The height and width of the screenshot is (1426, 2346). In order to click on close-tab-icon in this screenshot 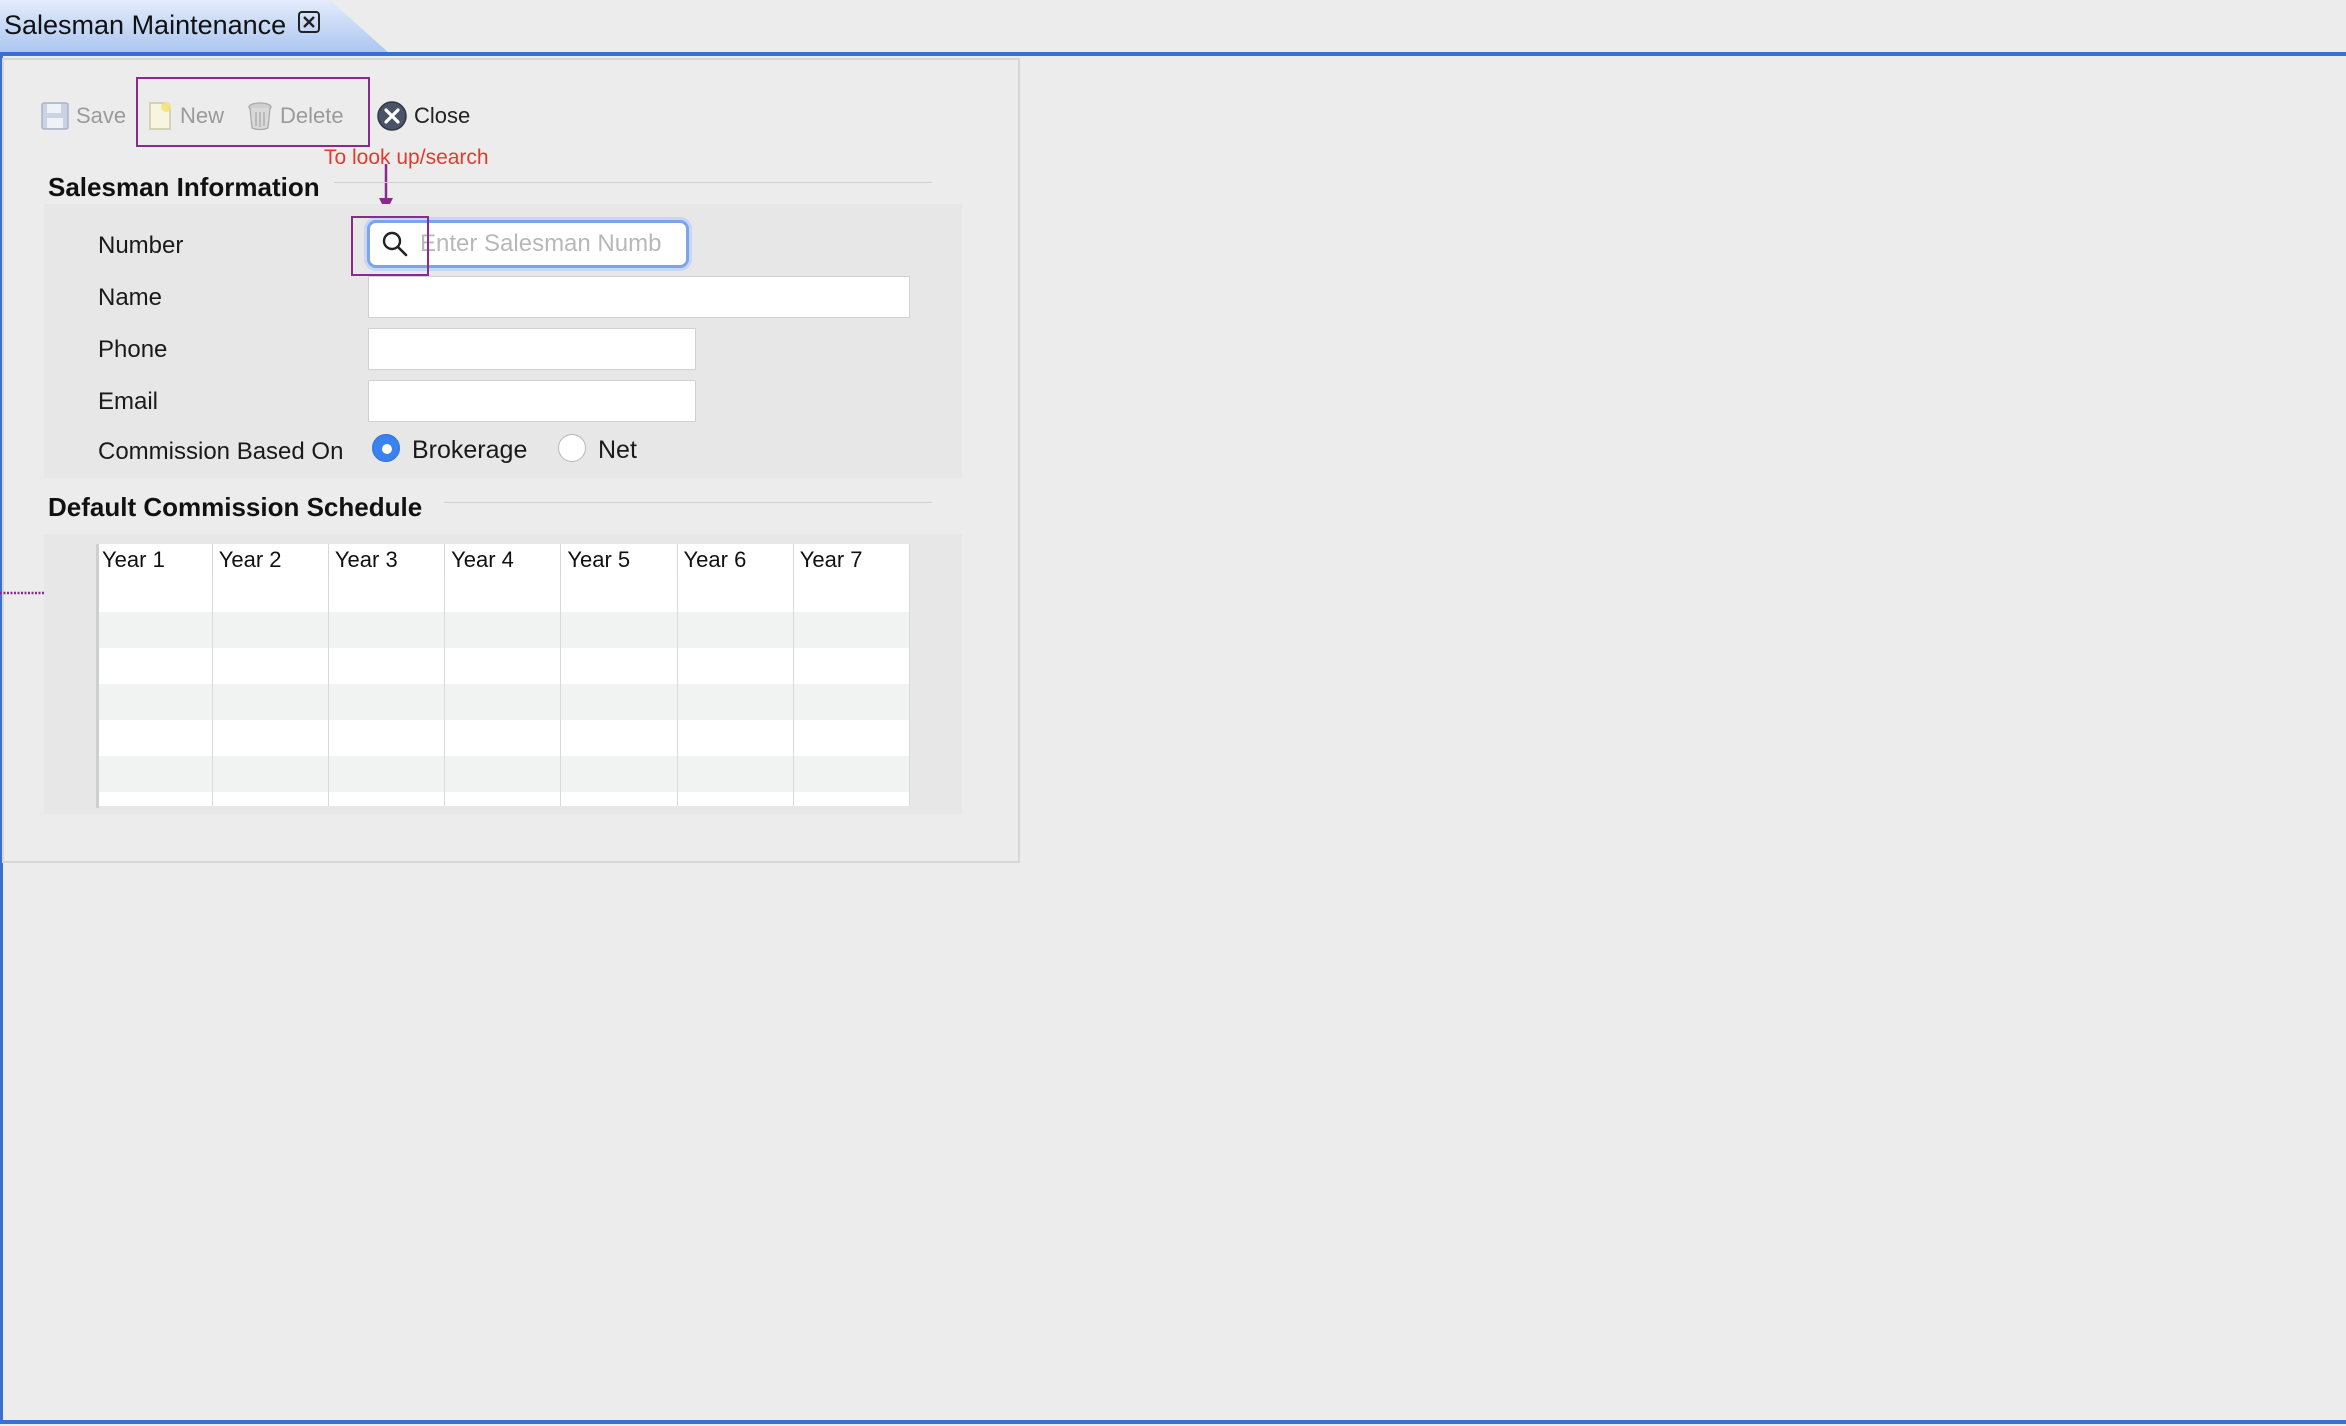, I will do `click(309, 22)`.